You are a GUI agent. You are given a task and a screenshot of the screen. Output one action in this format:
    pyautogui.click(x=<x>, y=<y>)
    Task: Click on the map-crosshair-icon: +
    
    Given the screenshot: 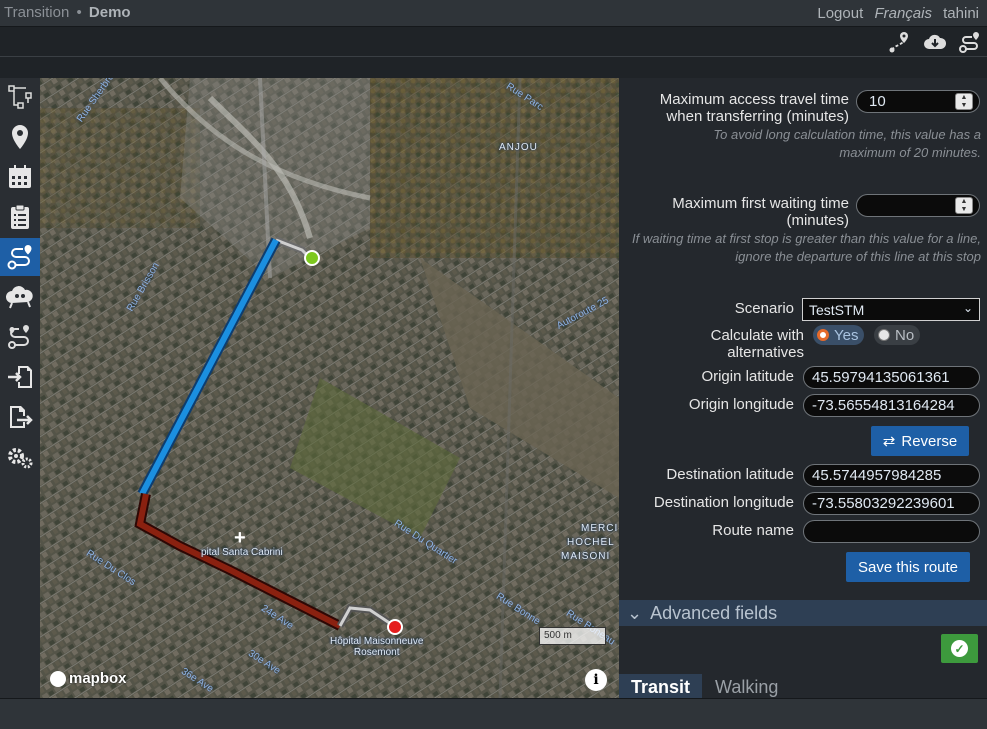 What is the action you would take?
    pyautogui.click(x=240, y=538)
    